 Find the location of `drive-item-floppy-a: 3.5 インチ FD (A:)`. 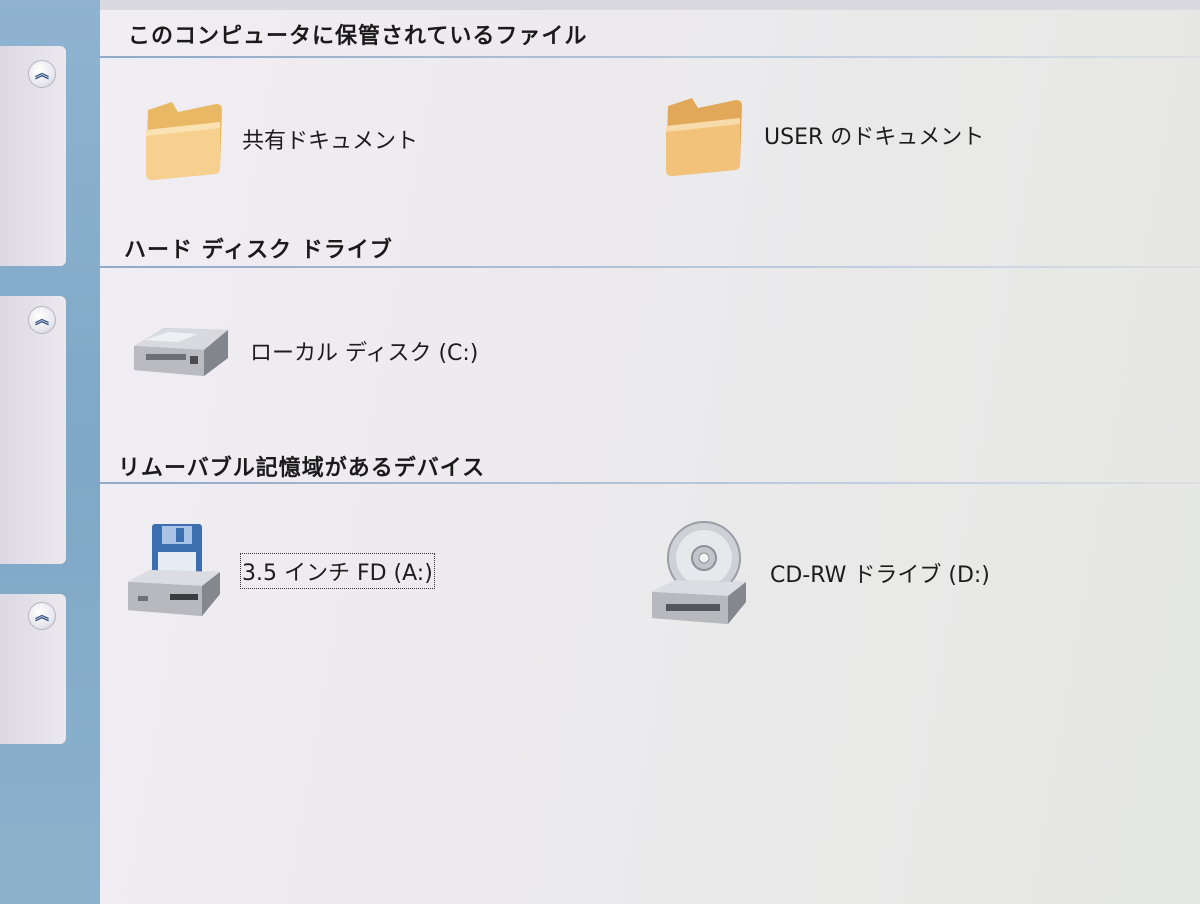

drive-item-floppy-a: 3.5 インチ FD (A:) is located at coordinates (279, 571).